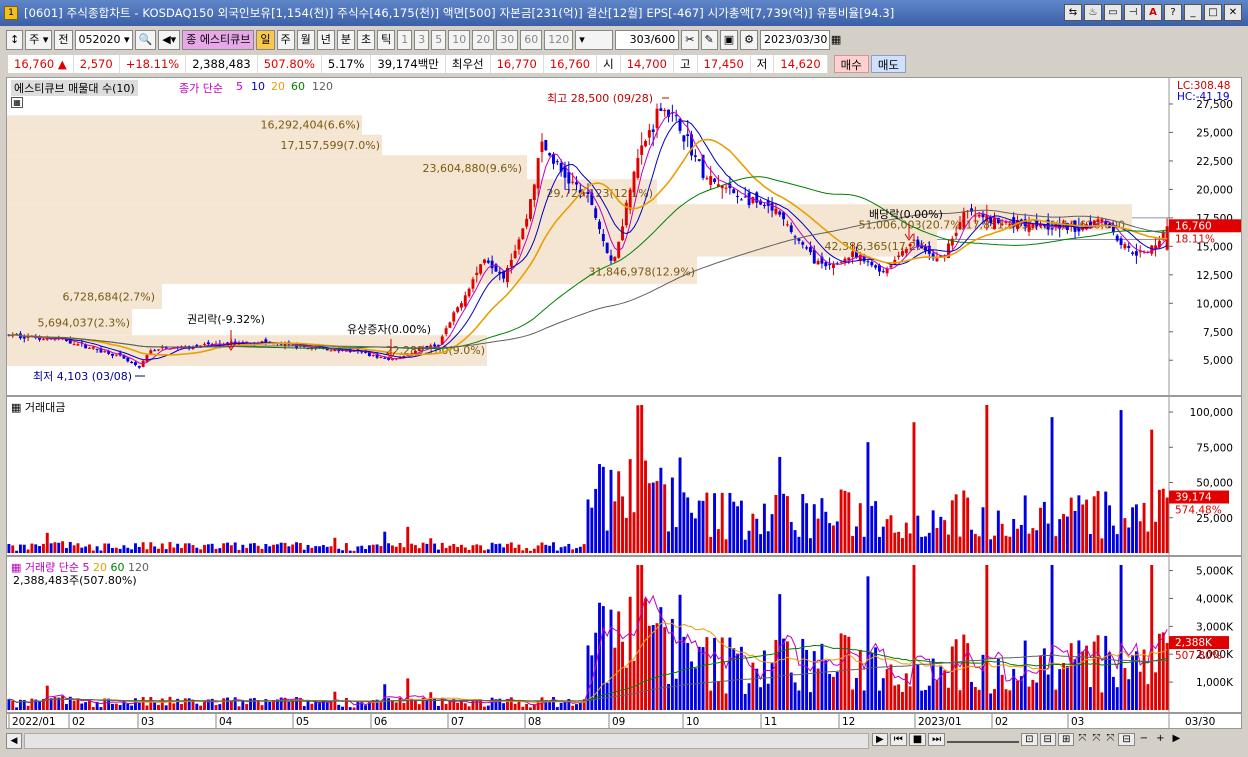 The image size is (1248, 757). Describe the element at coordinates (325, 40) in the screenshot. I see `period-year: 년` at that location.